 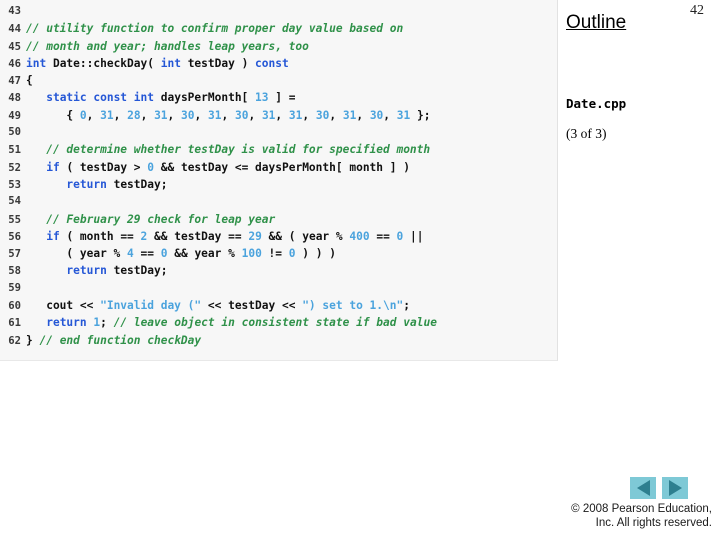 I want to click on code-token: if, so click(x=53, y=236).